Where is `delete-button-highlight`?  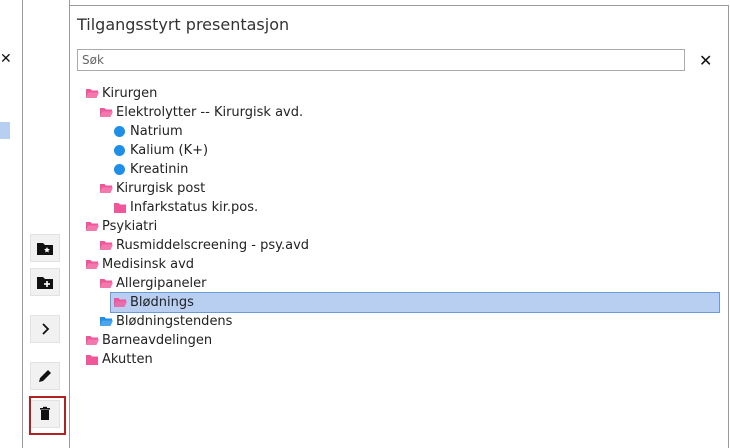
delete-button-highlight is located at coordinates (47, 415).